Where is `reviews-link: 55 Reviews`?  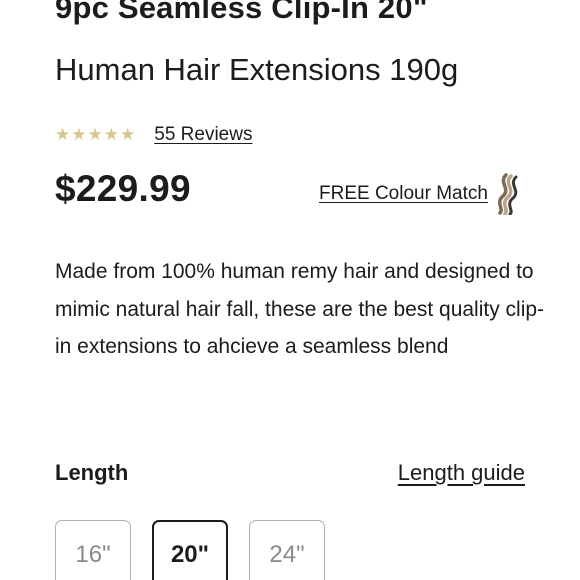 reviews-link: 55 Reviews is located at coordinates (203, 135).